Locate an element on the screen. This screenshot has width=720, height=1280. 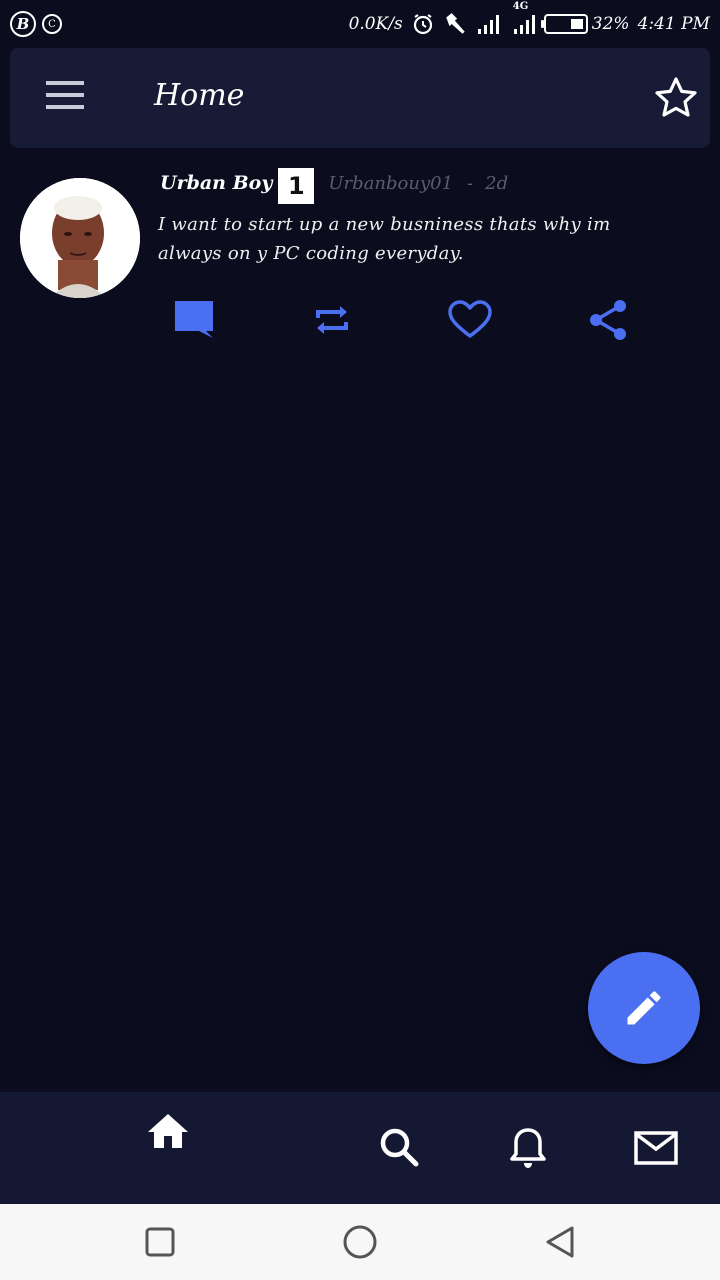
mail-icon is located at coordinates (656, 1148).